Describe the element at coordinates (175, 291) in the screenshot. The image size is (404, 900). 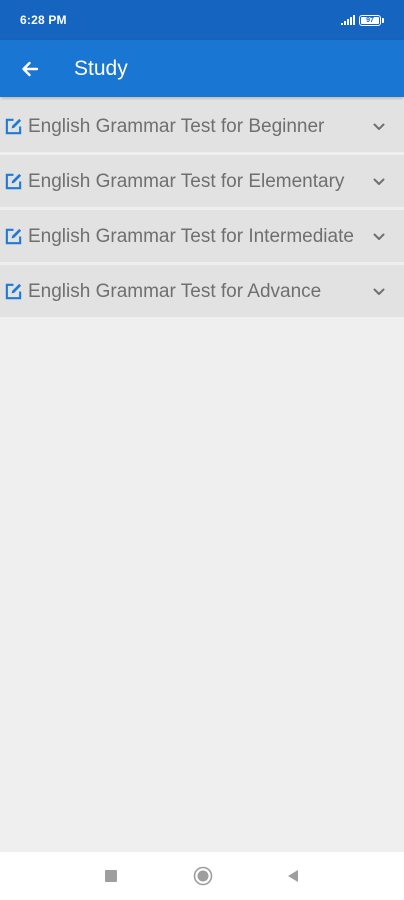
I see `list-item-label: English Grammar Test for Advance` at that location.